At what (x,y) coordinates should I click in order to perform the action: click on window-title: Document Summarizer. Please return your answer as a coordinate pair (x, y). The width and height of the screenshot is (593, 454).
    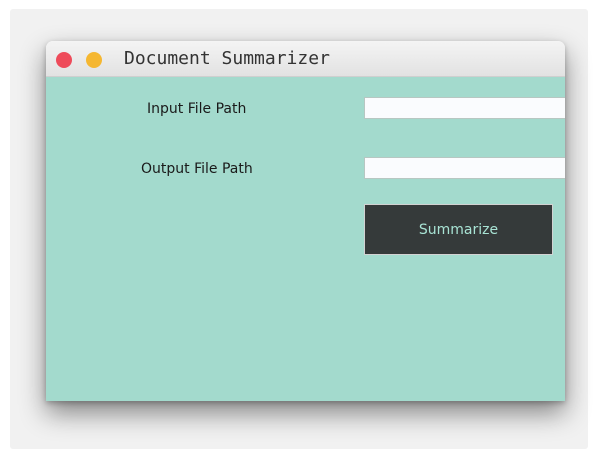
    Looking at the image, I should click on (227, 58).